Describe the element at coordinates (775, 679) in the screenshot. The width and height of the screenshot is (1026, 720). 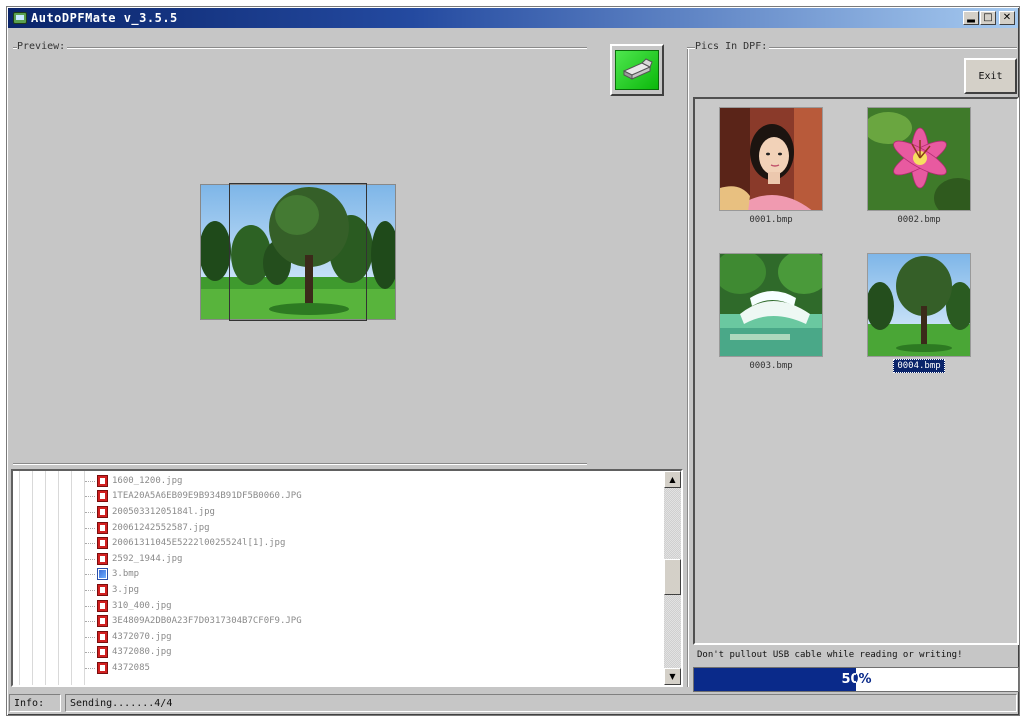
I see `progress-fill: 50%` at that location.